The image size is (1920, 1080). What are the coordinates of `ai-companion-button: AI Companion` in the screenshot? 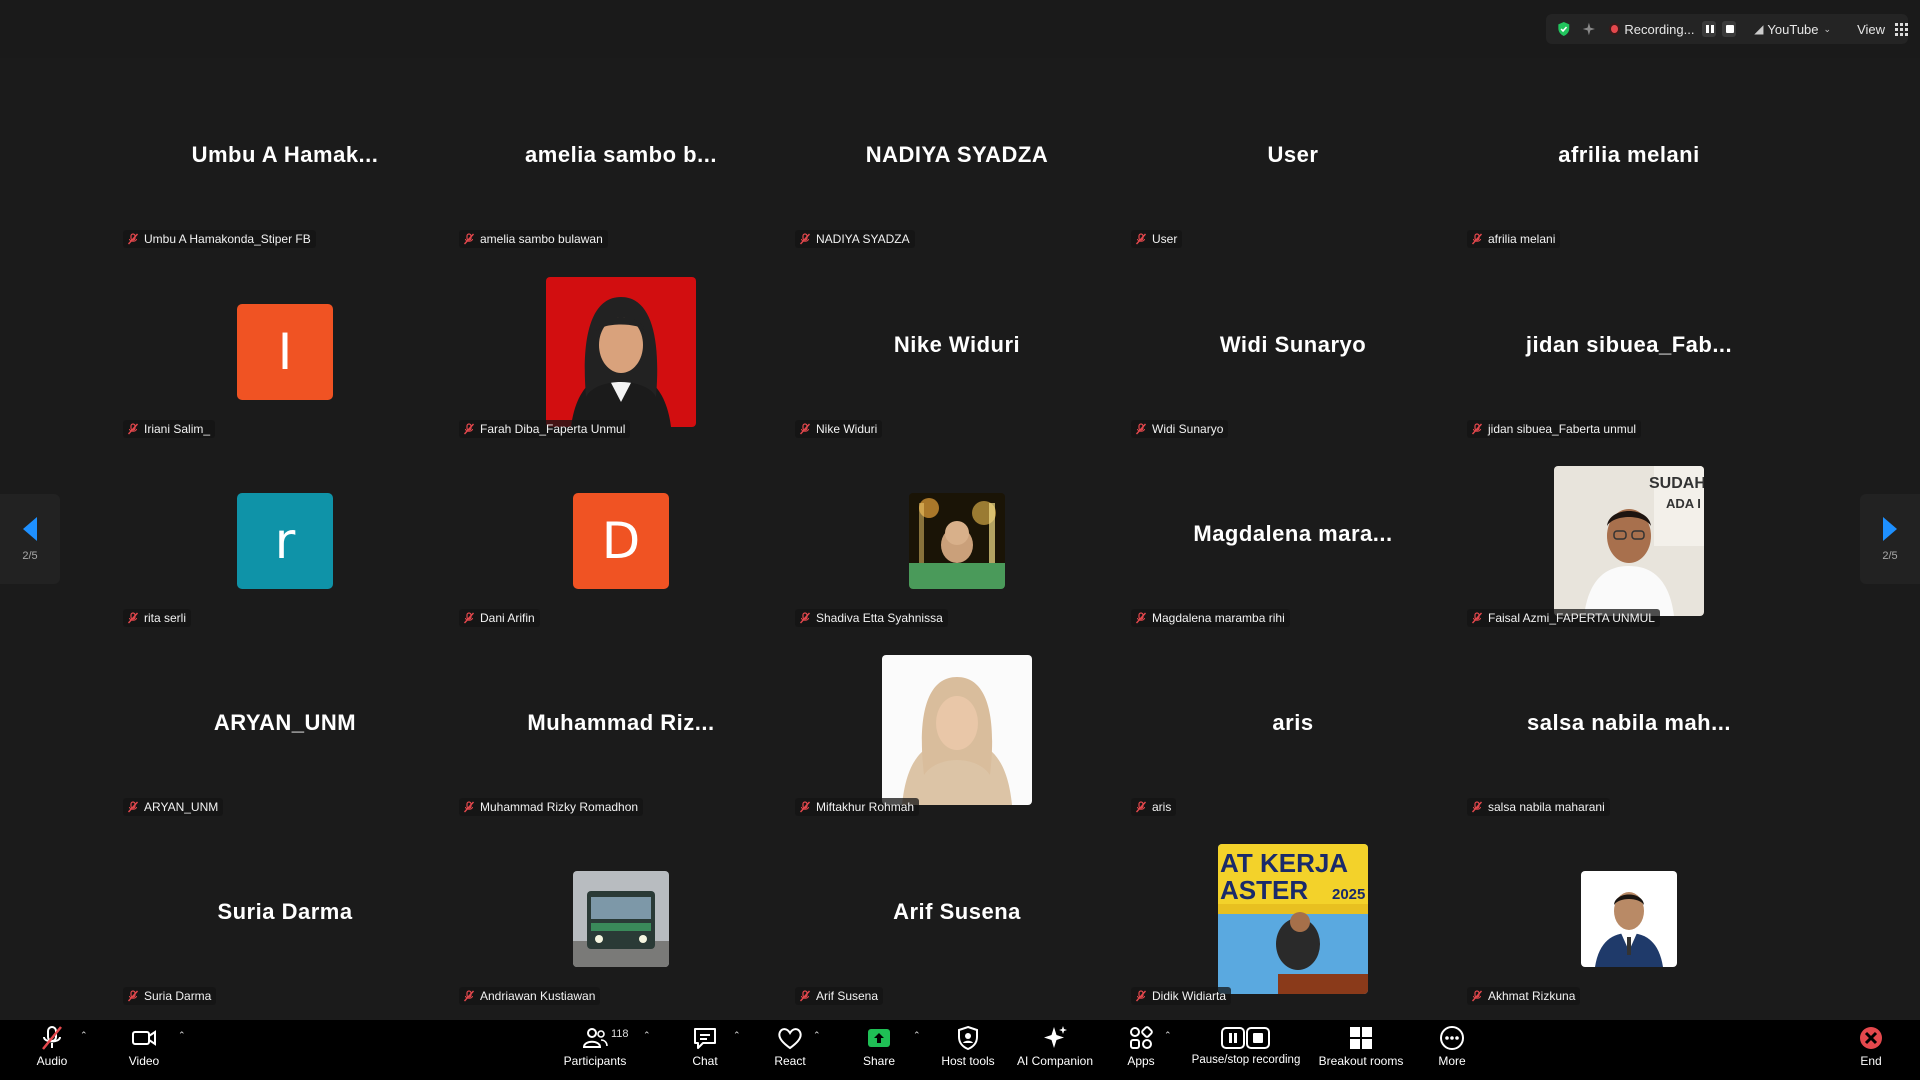 It's located at (1055, 1050).